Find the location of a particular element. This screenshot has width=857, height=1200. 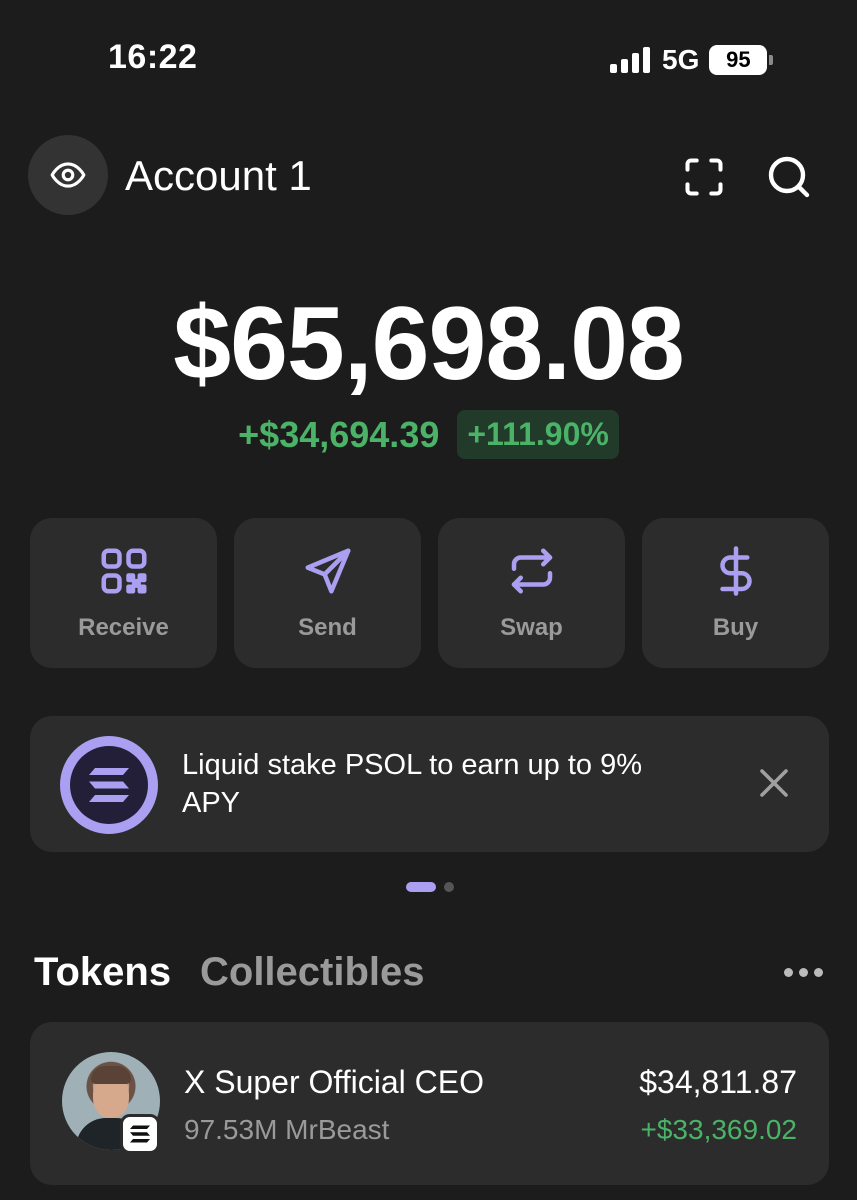

token-name: X Super Official CEO is located at coordinates (334, 1082).